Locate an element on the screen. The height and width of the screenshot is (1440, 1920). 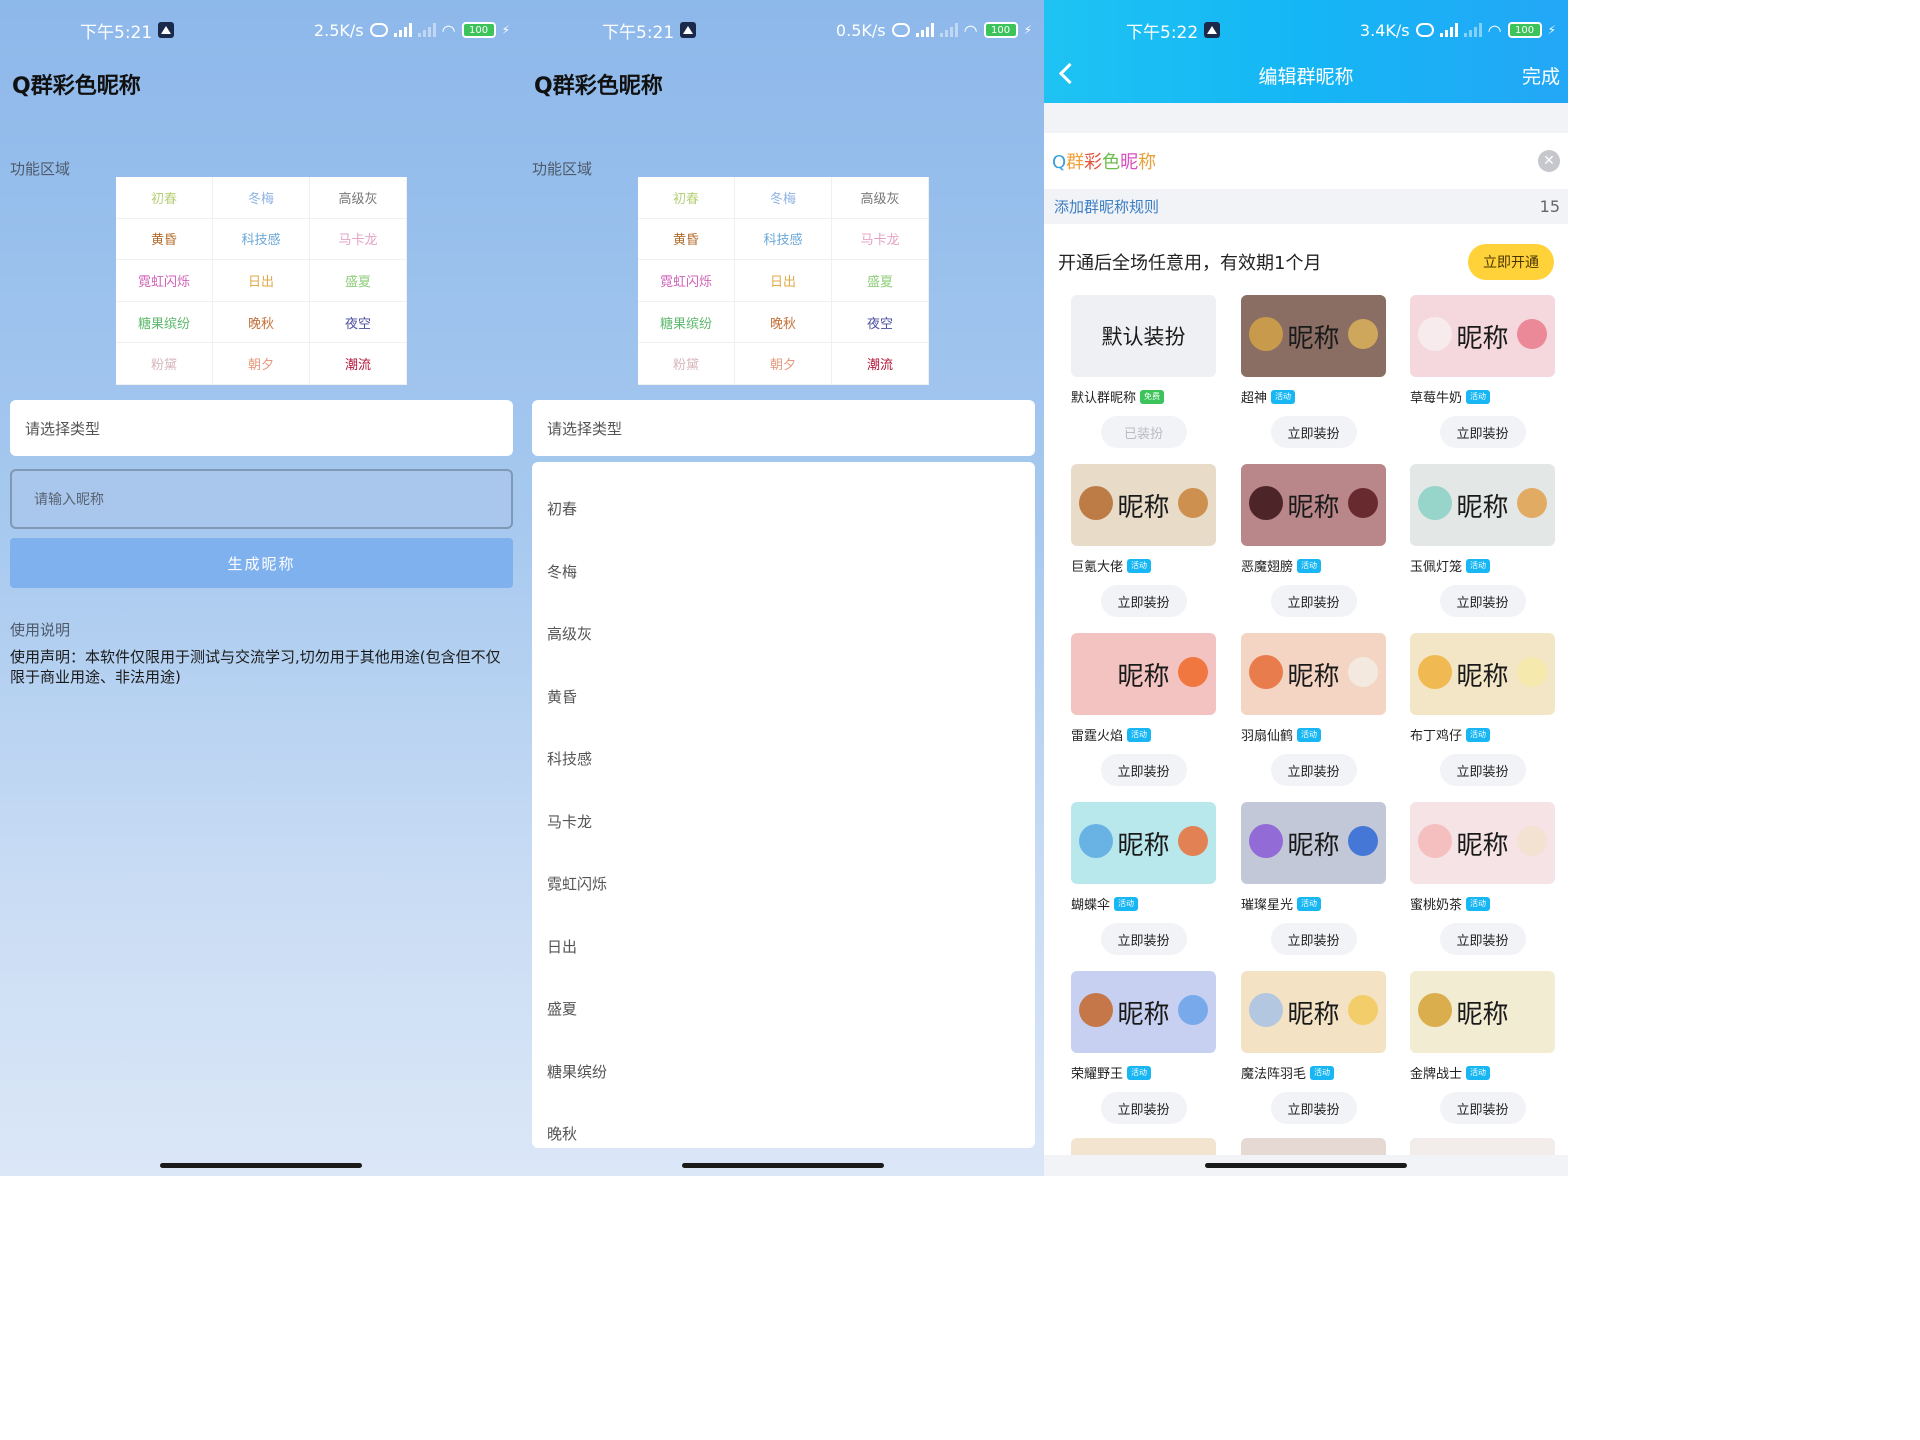
dropdown-option: 科技感 is located at coordinates (569, 758).